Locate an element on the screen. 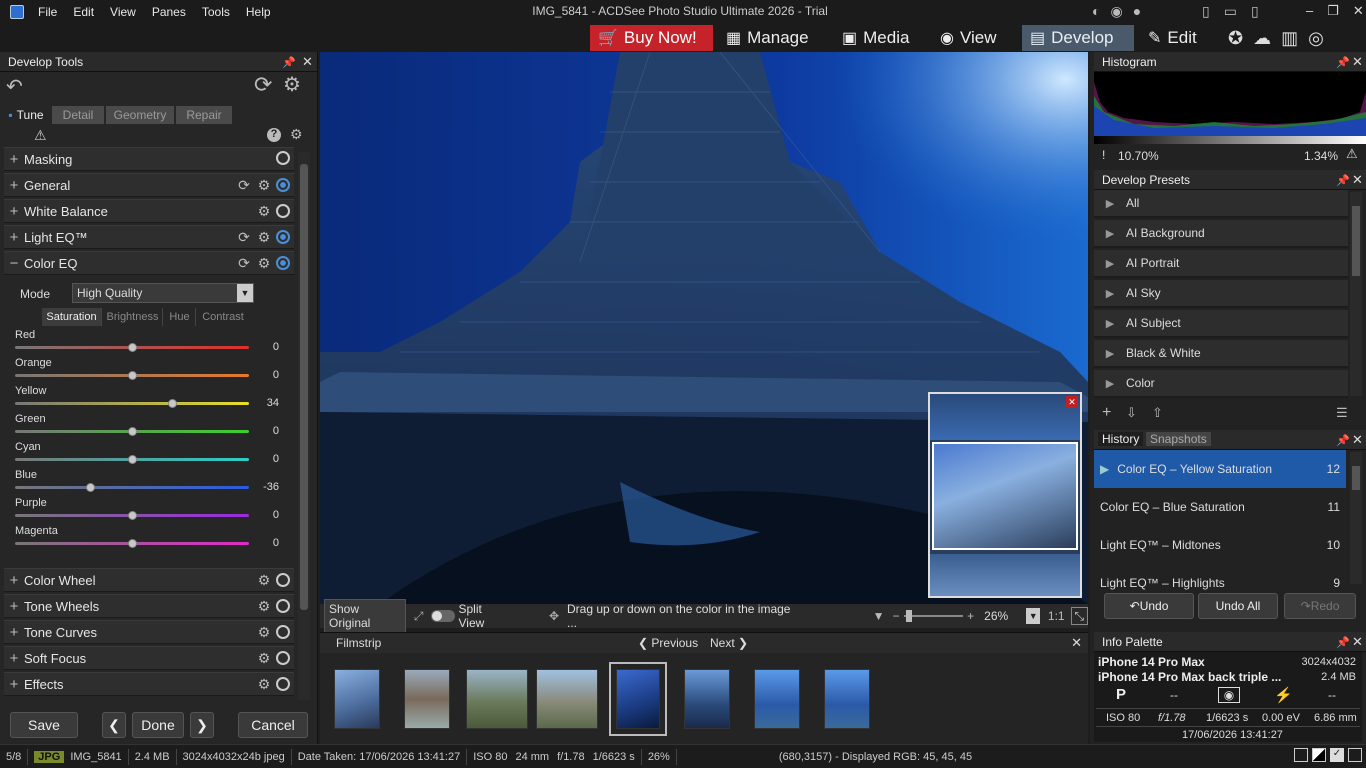 Image resolution: width=1366 pixels, height=768 pixels. section-color-eq: − Color EQ ⟳ ⚙ is located at coordinates (149, 263).